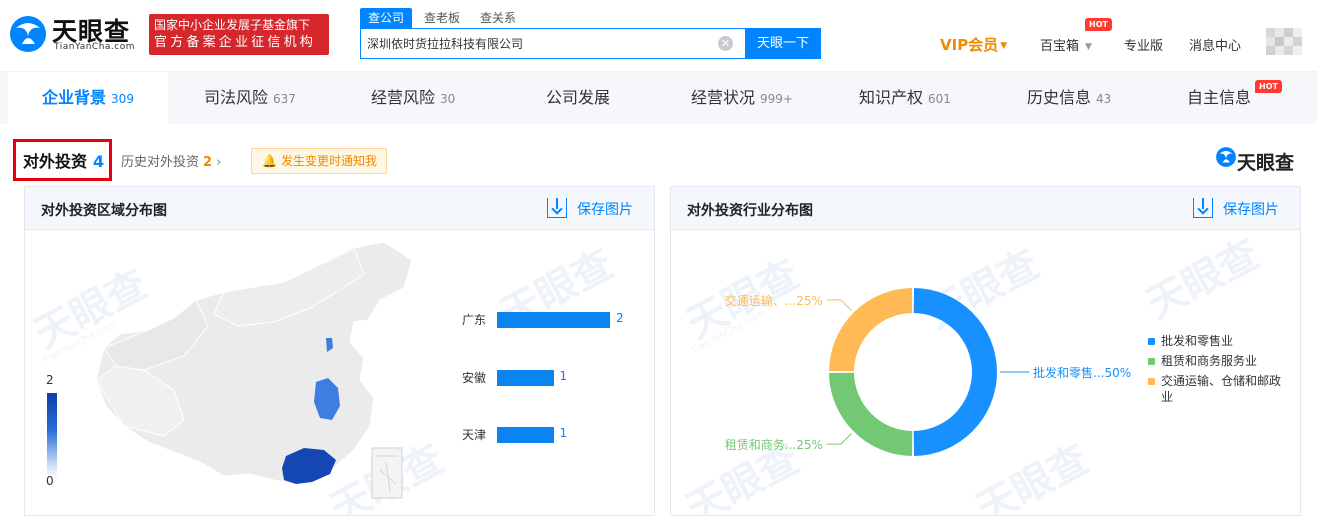  What do you see at coordinates (1197, 341) in the screenshot?
I see `legend-label: 批发和零售业` at bounding box center [1197, 341].